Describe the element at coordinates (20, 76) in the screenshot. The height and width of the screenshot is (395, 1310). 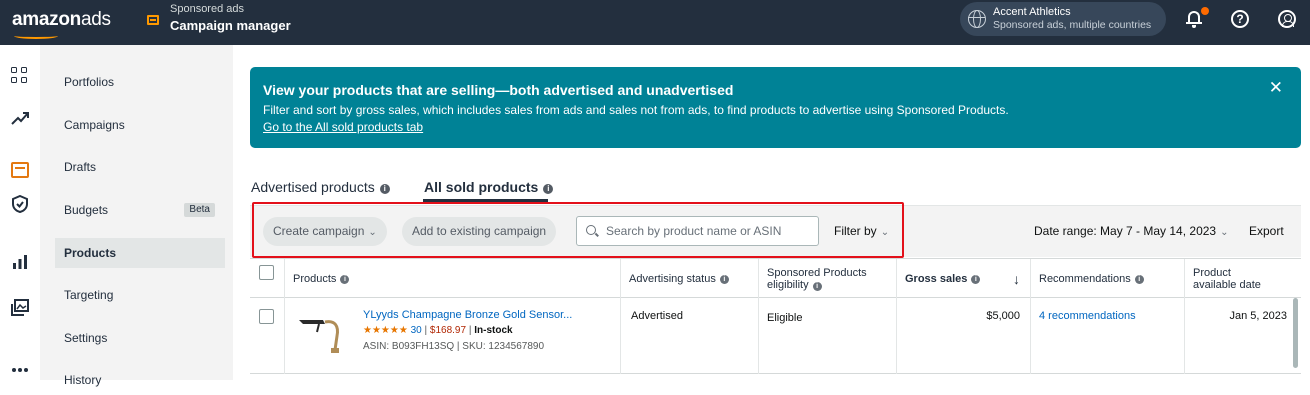
I see `dashboard-icon` at that location.